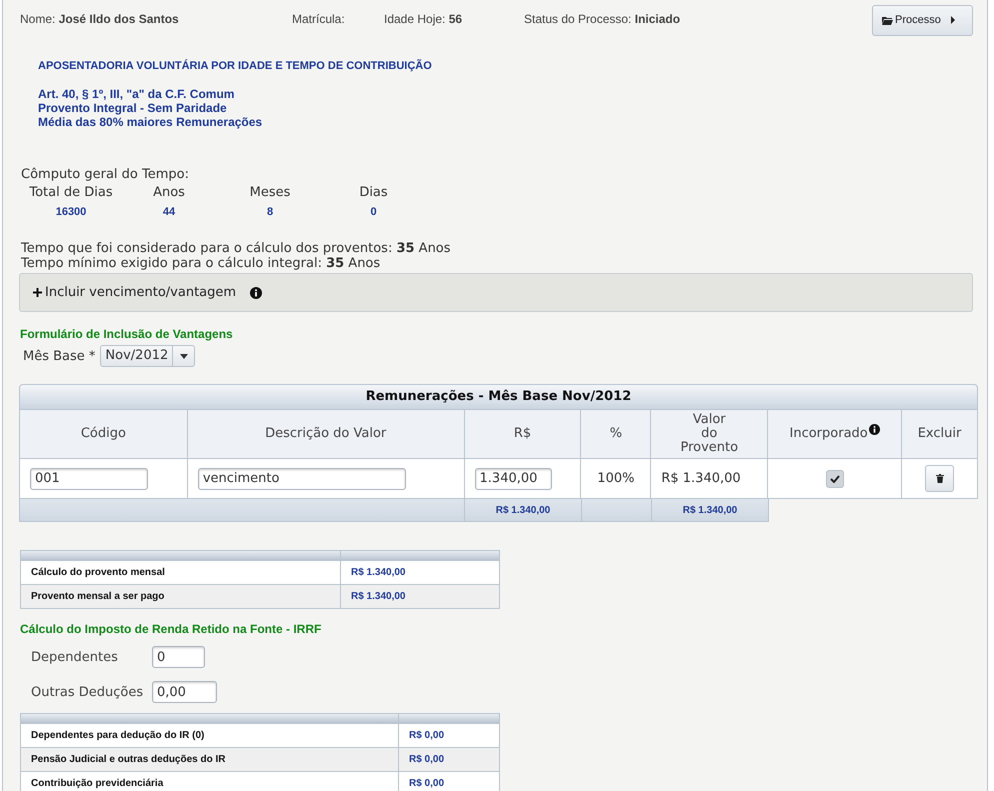 The image size is (994, 791). What do you see at coordinates (922, 20) in the screenshot?
I see `process-button: Processo` at bounding box center [922, 20].